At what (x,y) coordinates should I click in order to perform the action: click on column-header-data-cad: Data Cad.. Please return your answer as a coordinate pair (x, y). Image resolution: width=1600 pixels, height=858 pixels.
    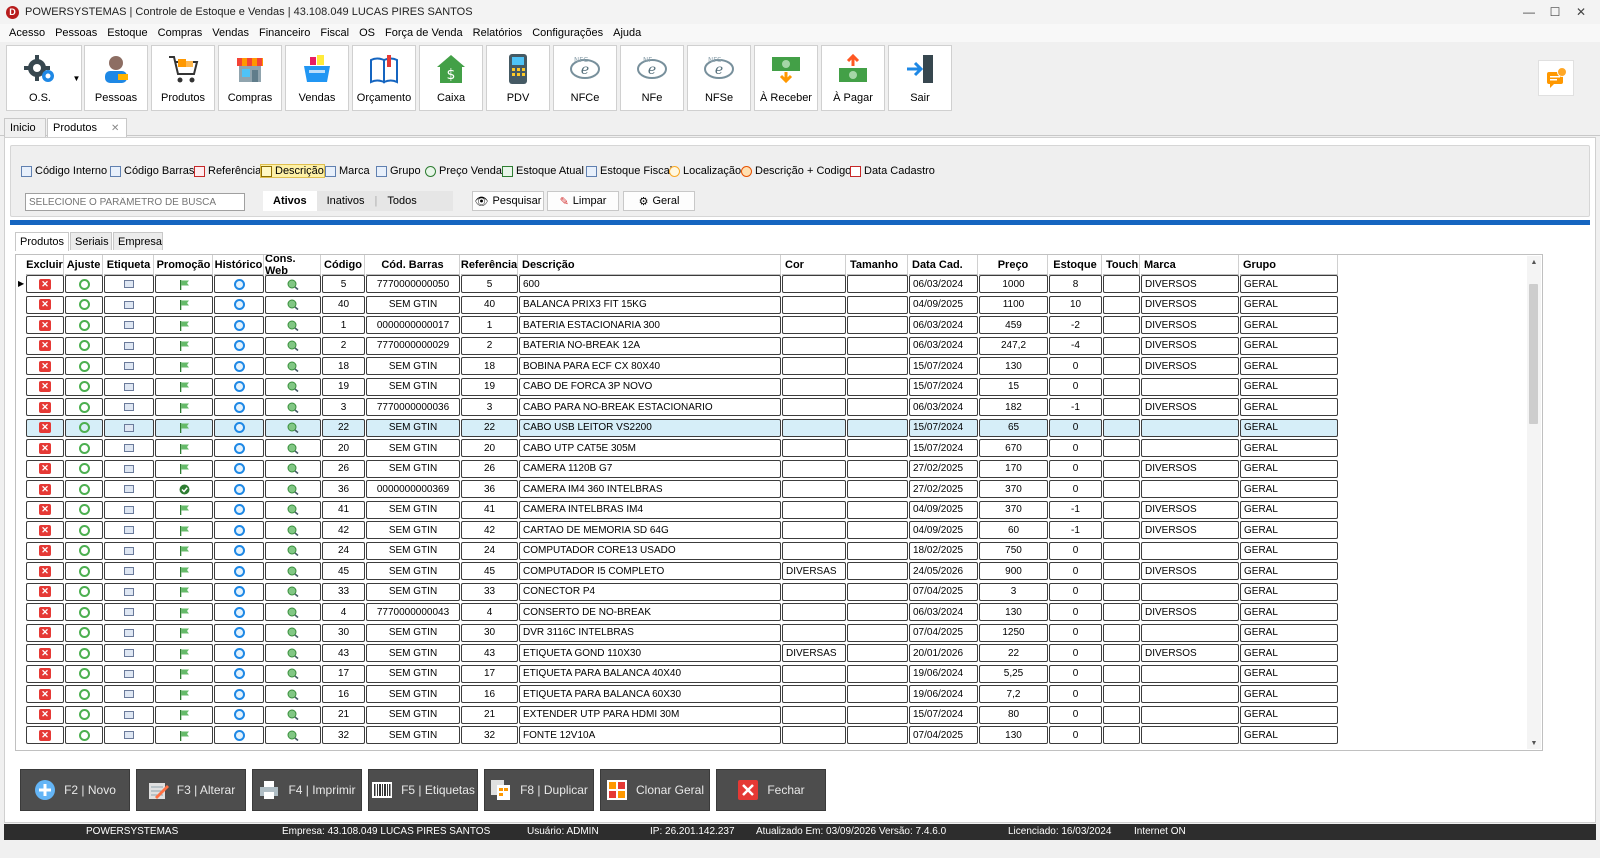
    Looking at the image, I should click on (943, 265).